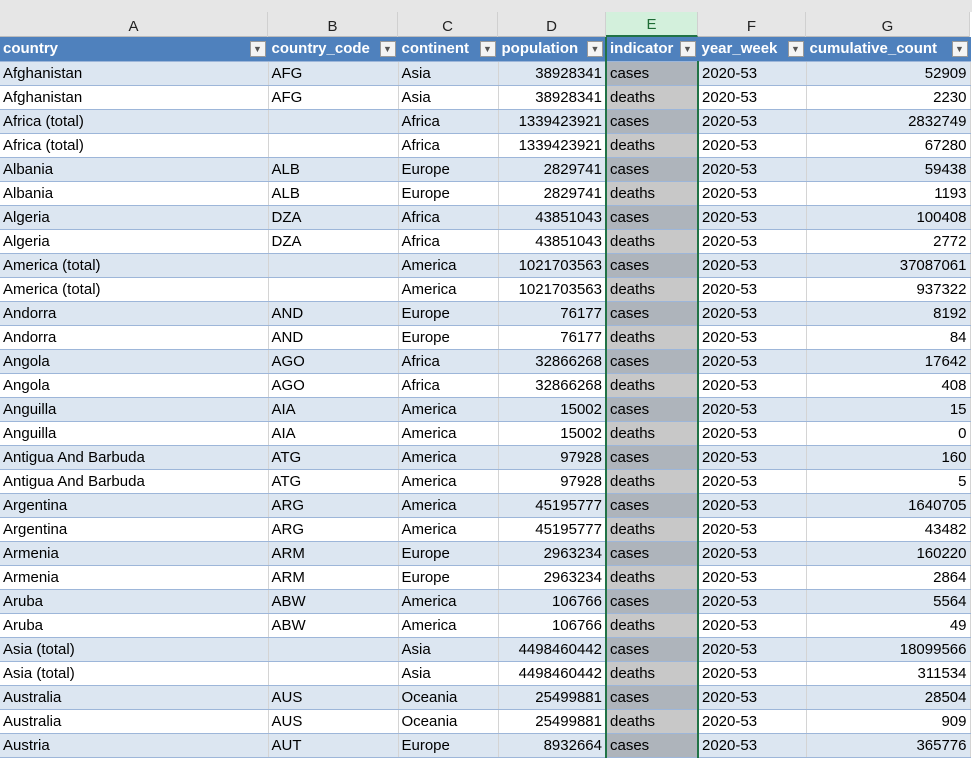  Describe the element at coordinates (333, 193) in the screenshot. I see `cell-country_code: ALB` at that location.